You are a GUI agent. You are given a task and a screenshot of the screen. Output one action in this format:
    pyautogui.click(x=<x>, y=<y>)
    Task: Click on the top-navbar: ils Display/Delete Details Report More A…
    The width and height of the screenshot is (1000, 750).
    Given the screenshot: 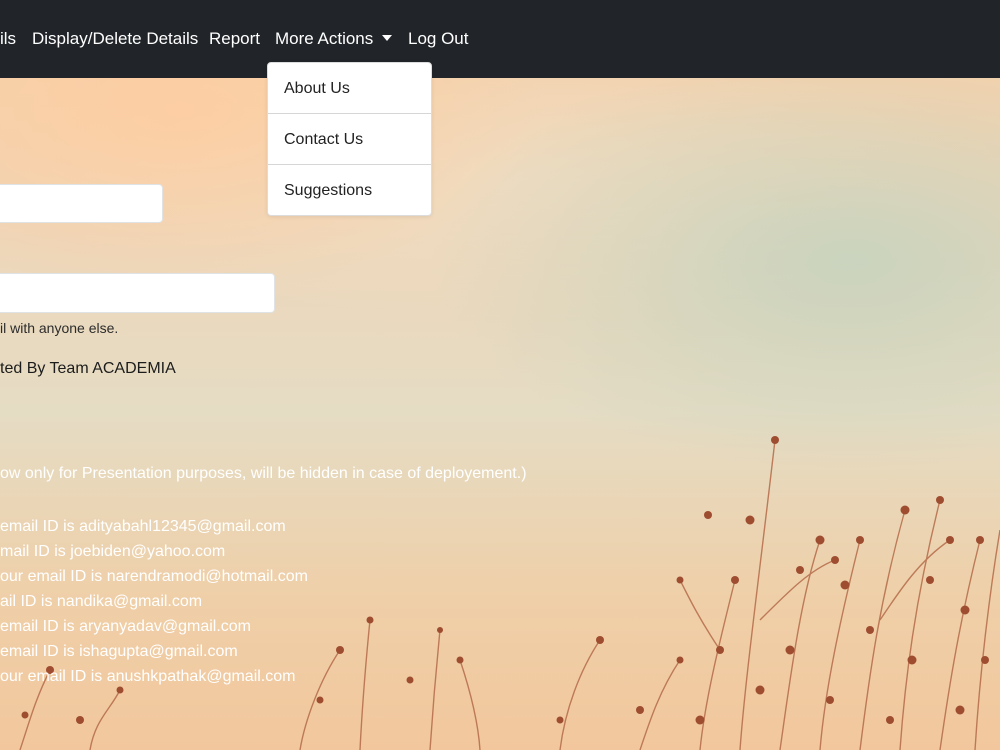 What is the action you would take?
    pyautogui.click(x=500, y=39)
    